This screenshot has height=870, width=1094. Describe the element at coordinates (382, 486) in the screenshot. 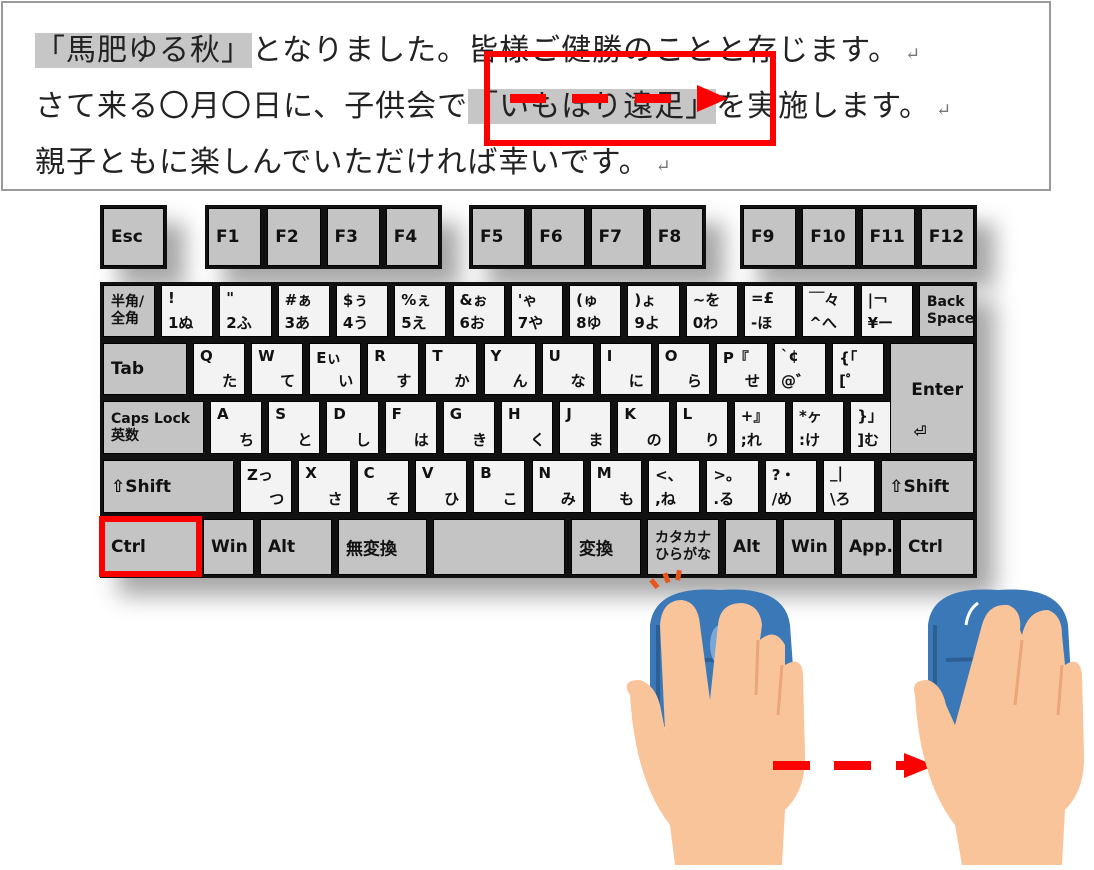

I see `key-letter: Cそ` at that location.